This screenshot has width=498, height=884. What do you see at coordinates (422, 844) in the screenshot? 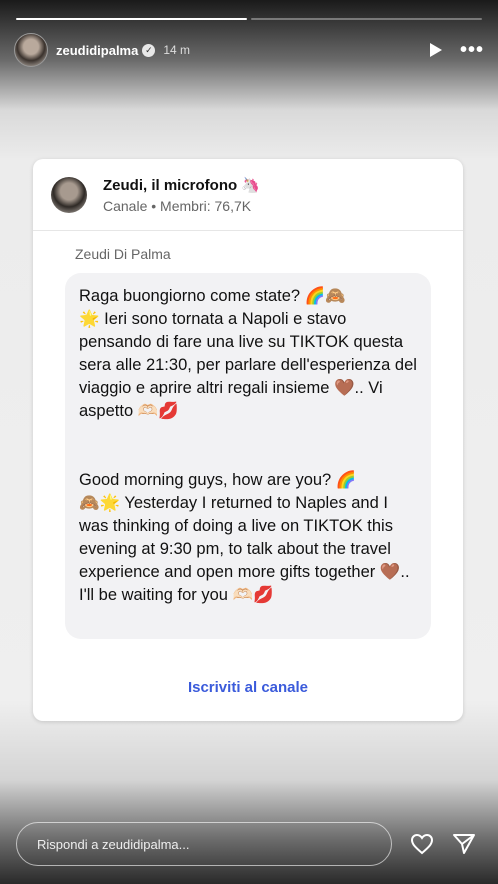
I see `heart-icon` at bounding box center [422, 844].